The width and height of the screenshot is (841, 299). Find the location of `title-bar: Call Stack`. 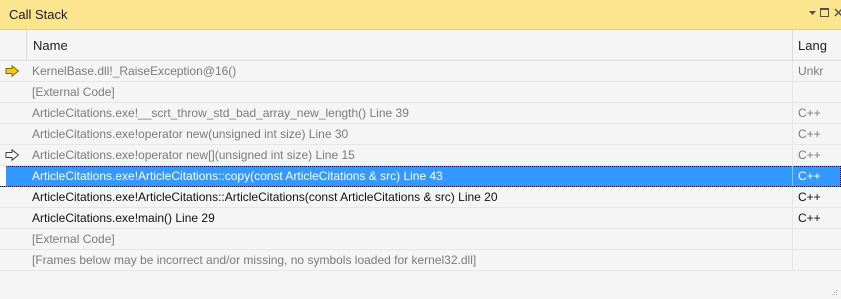

title-bar: Call Stack is located at coordinates (420, 15).